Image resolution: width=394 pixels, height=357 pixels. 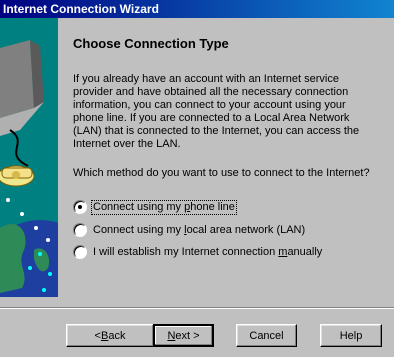 I want to click on option-phone-line-label: Connect using my phone line, so click(x=164, y=207).